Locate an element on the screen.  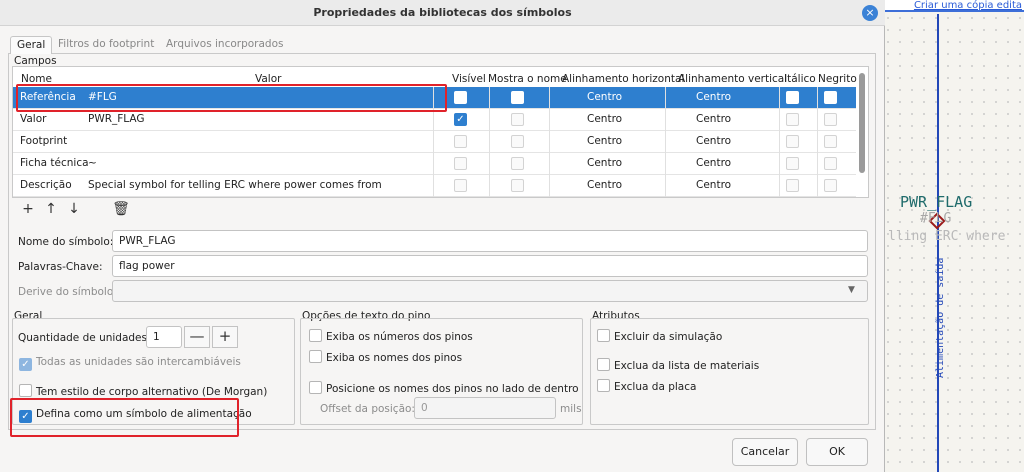
move-up-button: ↑ is located at coordinates (51, 209).